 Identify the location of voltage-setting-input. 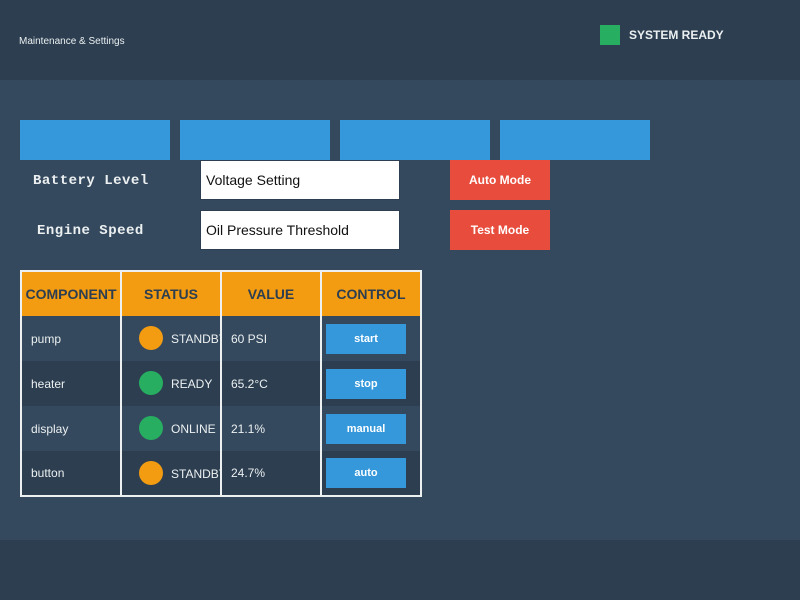
(300, 180).